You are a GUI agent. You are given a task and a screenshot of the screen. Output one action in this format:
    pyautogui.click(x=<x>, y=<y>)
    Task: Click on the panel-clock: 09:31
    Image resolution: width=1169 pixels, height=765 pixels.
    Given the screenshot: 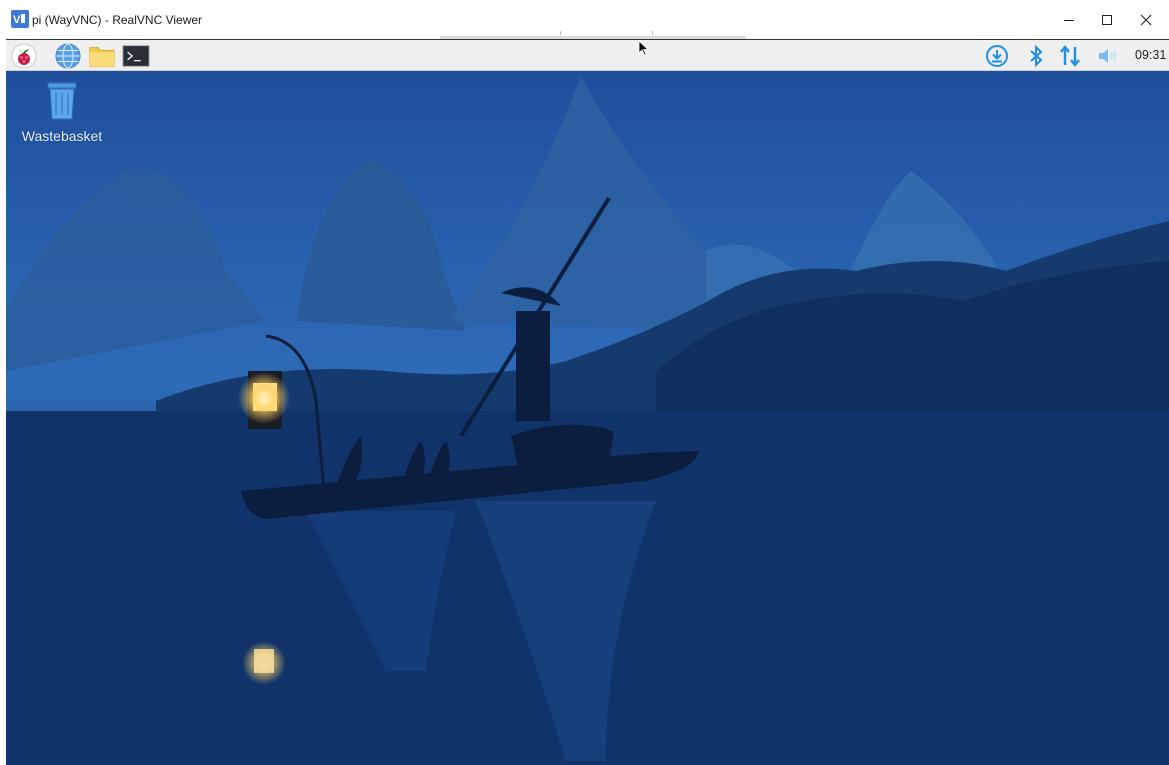 What is the action you would take?
    pyautogui.click(x=1150, y=55)
    